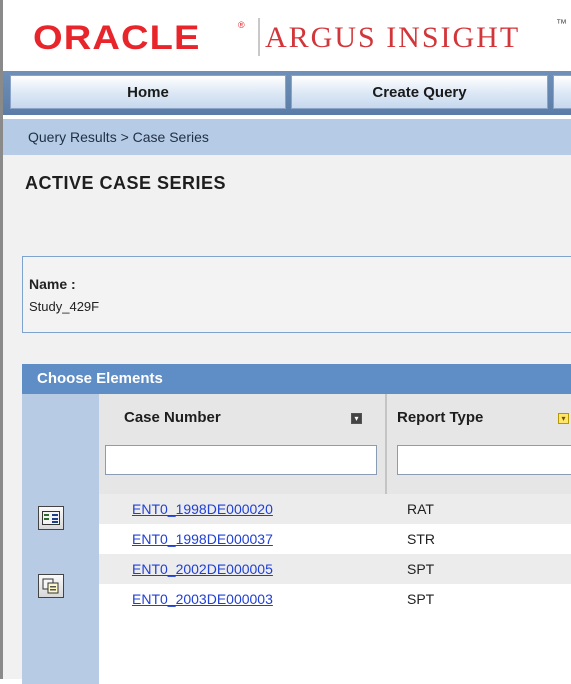 This screenshot has width=571, height=684. What do you see at coordinates (241, 25) in the screenshot?
I see `registered-mark: ®` at bounding box center [241, 25].